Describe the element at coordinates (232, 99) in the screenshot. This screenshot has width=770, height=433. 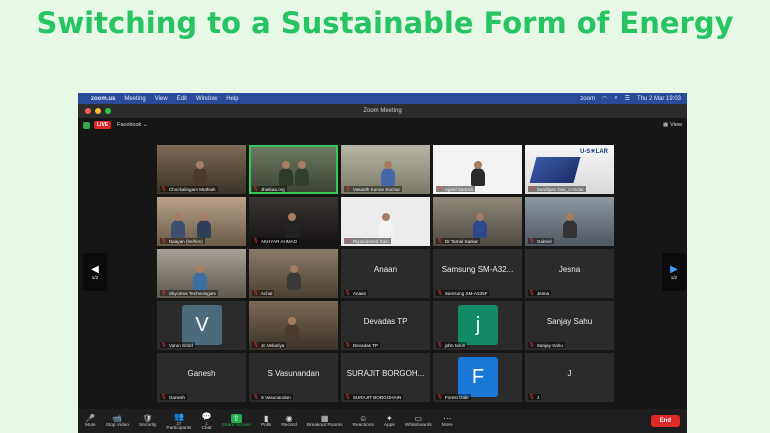
I see `menu-help: Help` at that location.